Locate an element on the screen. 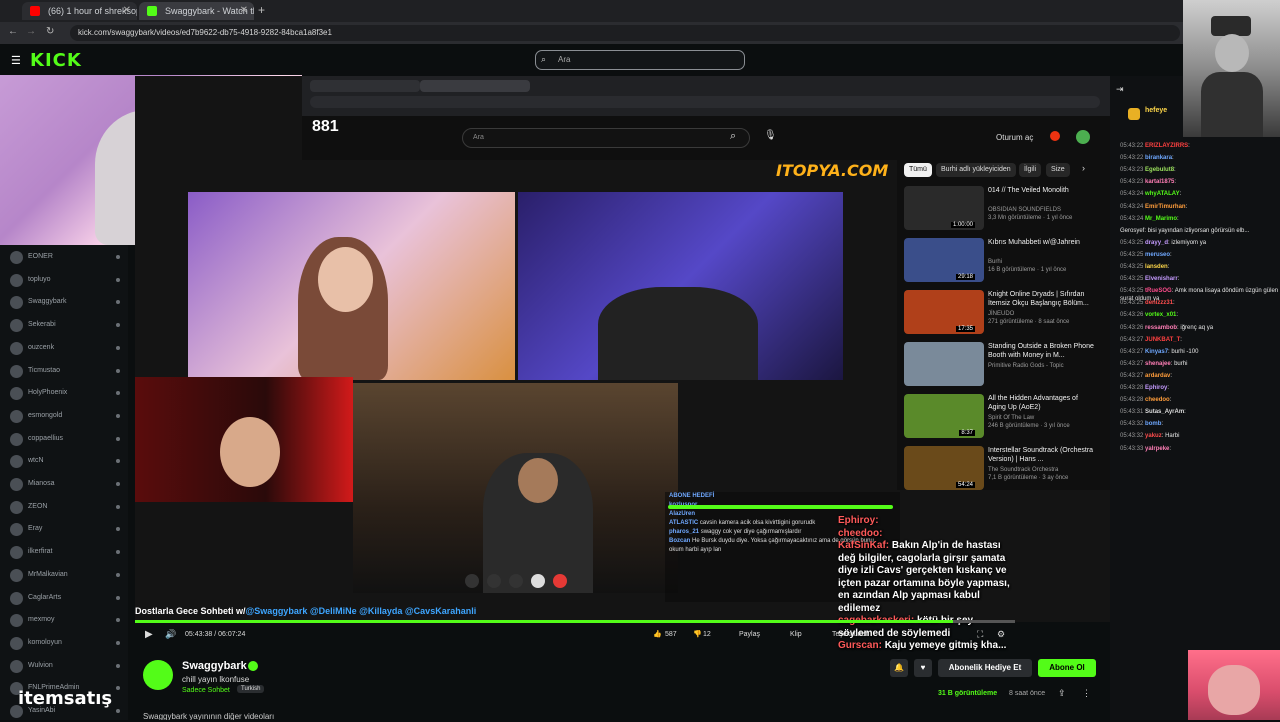  chat-message: 05:43:22 birankara: is located at coordinates (1147, 158).